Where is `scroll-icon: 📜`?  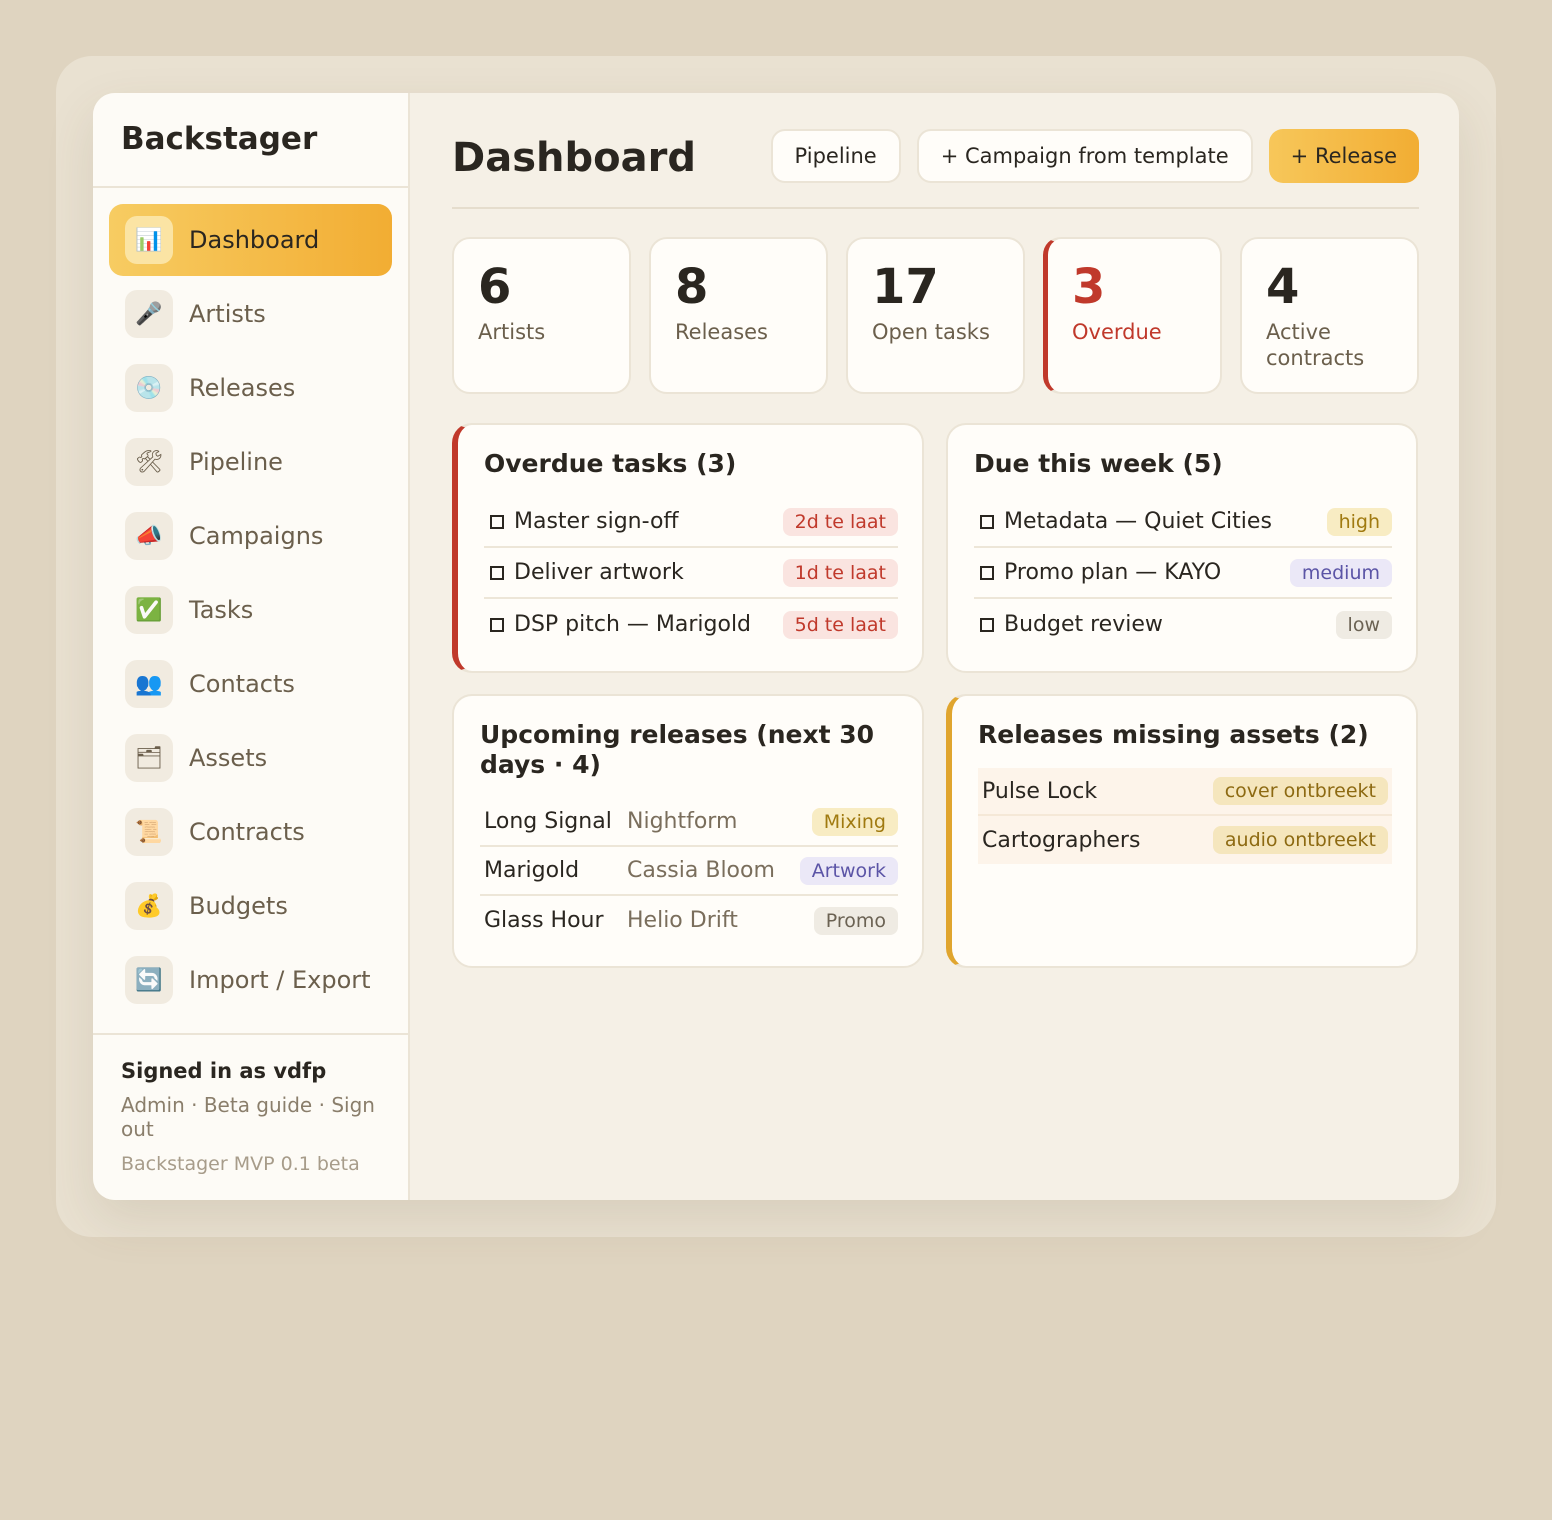 scroll-icon: 📜 is located at coordinates (149, 832).